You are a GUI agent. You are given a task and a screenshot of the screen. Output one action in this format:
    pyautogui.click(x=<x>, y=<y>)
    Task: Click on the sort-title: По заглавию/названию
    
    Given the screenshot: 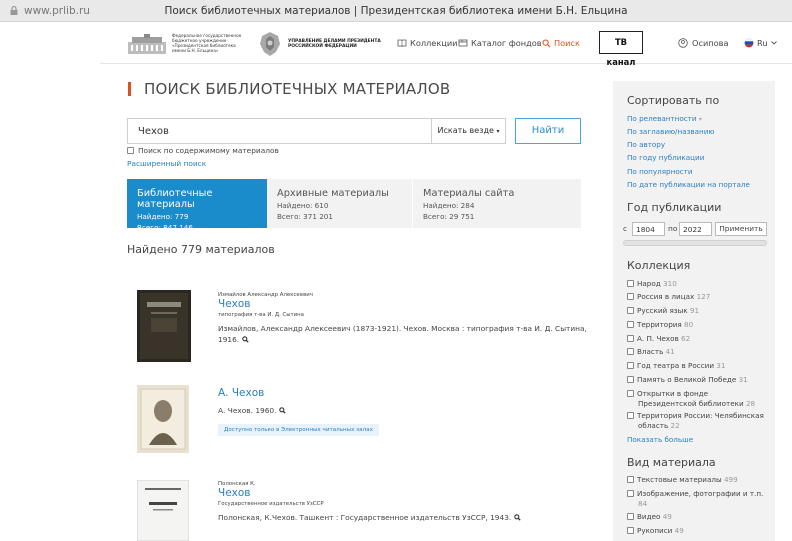 What is the action you would take?
    pyautogui.click(x=670, y=131)
    